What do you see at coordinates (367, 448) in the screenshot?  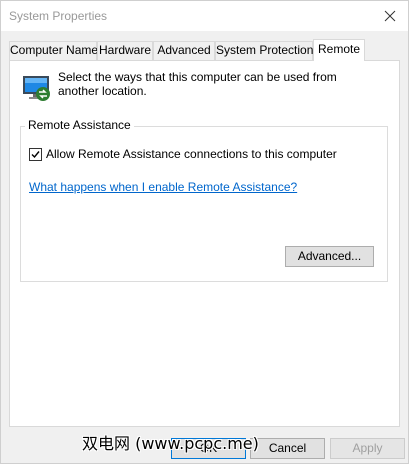 I see `apply-button: Apply` at bounding box center [367, 448].